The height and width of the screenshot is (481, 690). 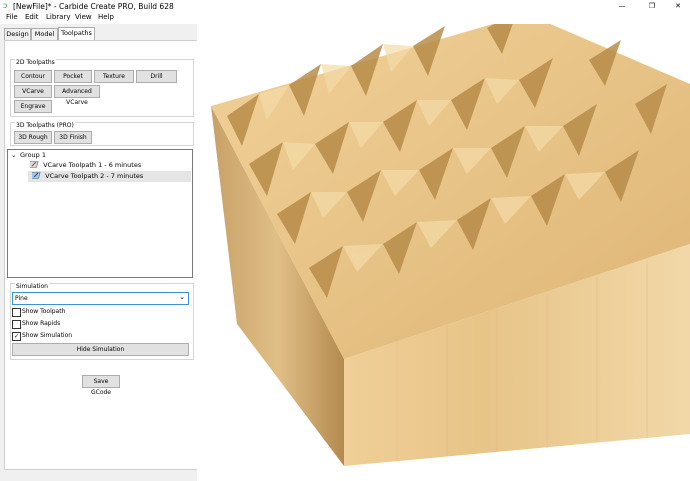 What do you see at coordinates (15, 155) in the screenshot?
I see `expander-icon: ⌄` at bounding box center [15, 155].